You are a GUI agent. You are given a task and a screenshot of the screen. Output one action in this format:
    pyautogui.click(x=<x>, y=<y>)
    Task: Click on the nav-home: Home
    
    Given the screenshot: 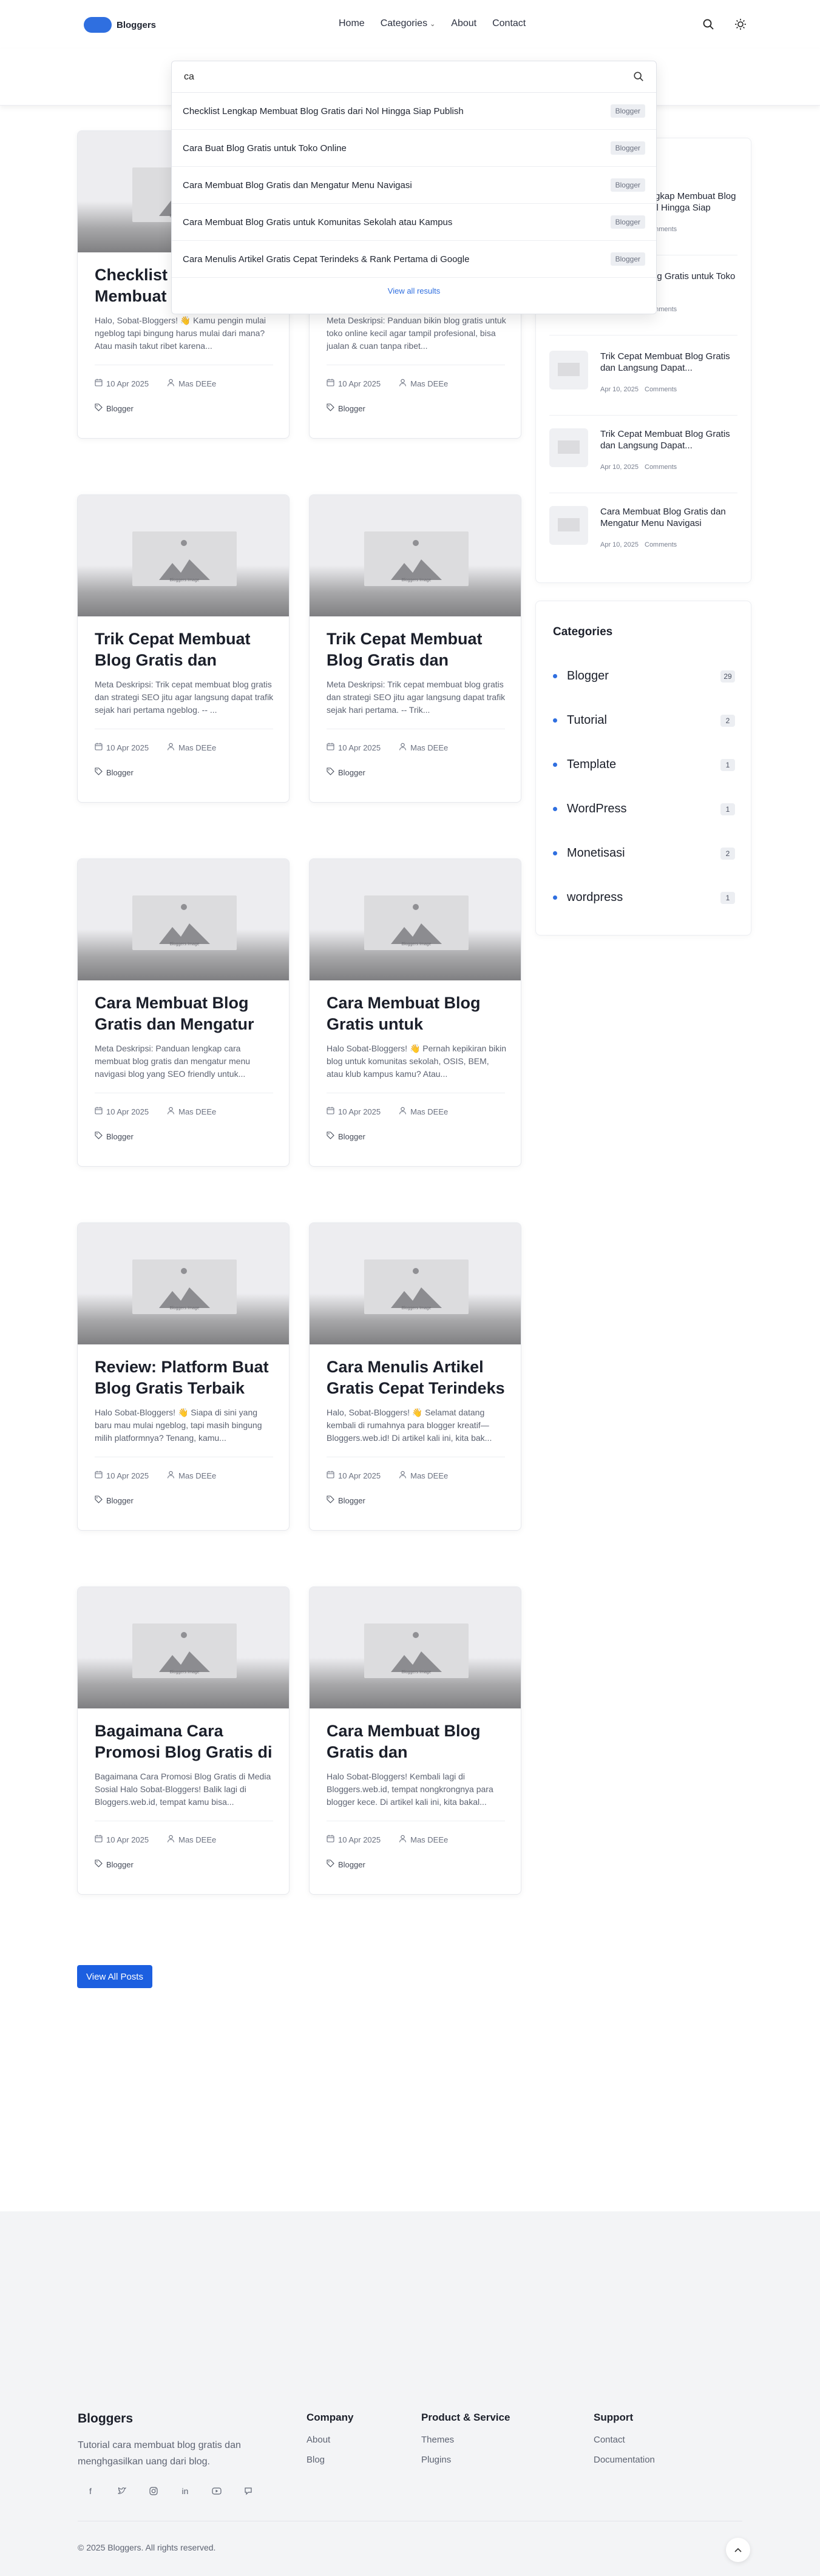 What is the action you would take?
    pyautogui.click(x=352, y=23)
    